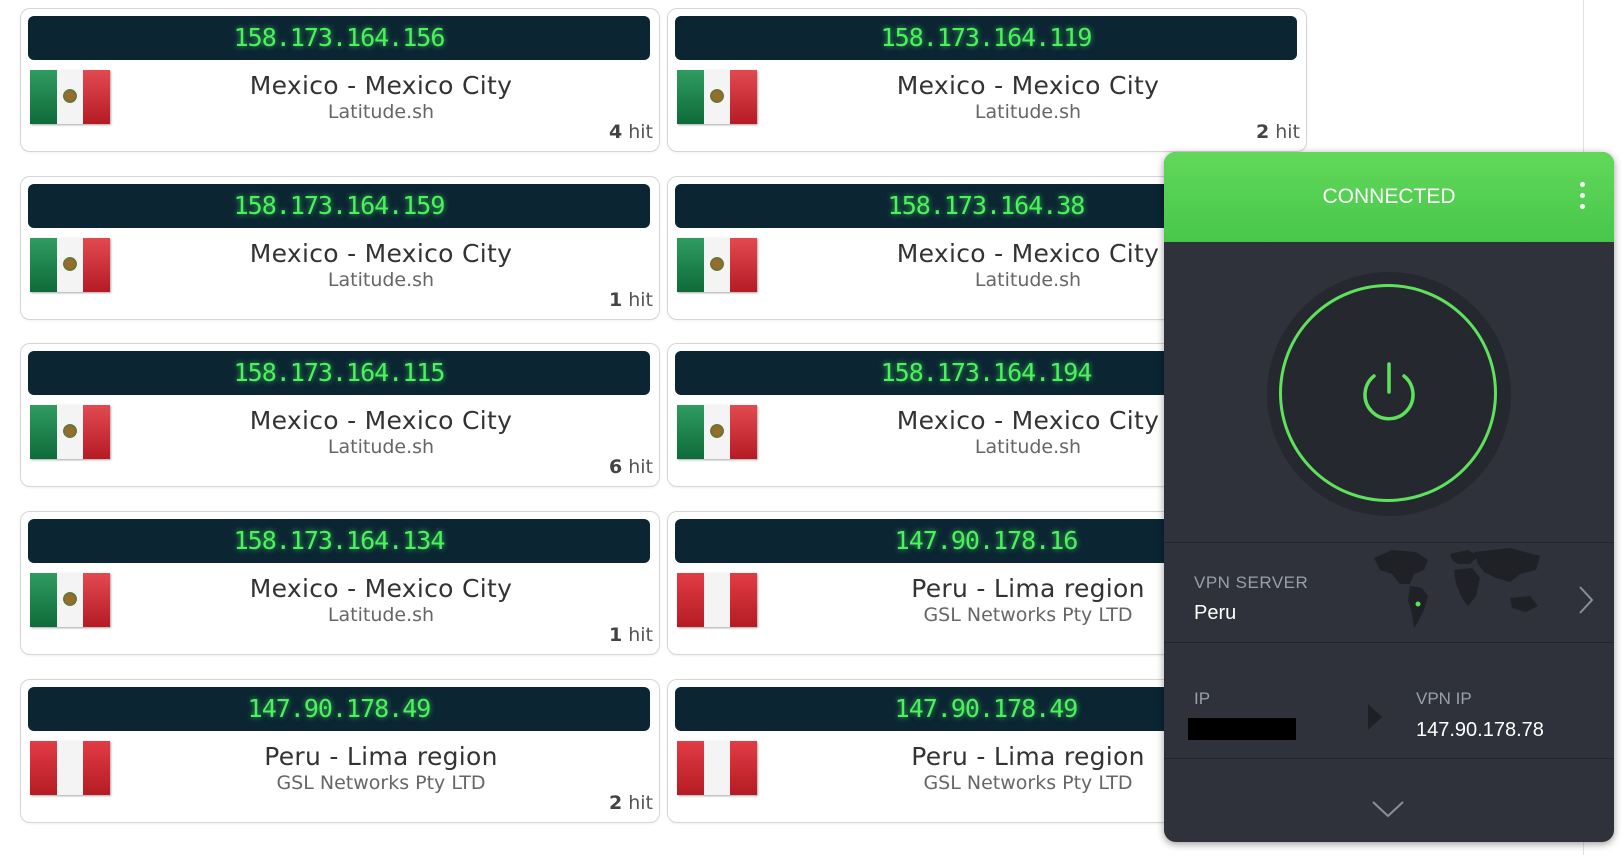  Describe the element at coordinates (1375, 717) in the screenshot. I see `arrow-right-icon` at that location.